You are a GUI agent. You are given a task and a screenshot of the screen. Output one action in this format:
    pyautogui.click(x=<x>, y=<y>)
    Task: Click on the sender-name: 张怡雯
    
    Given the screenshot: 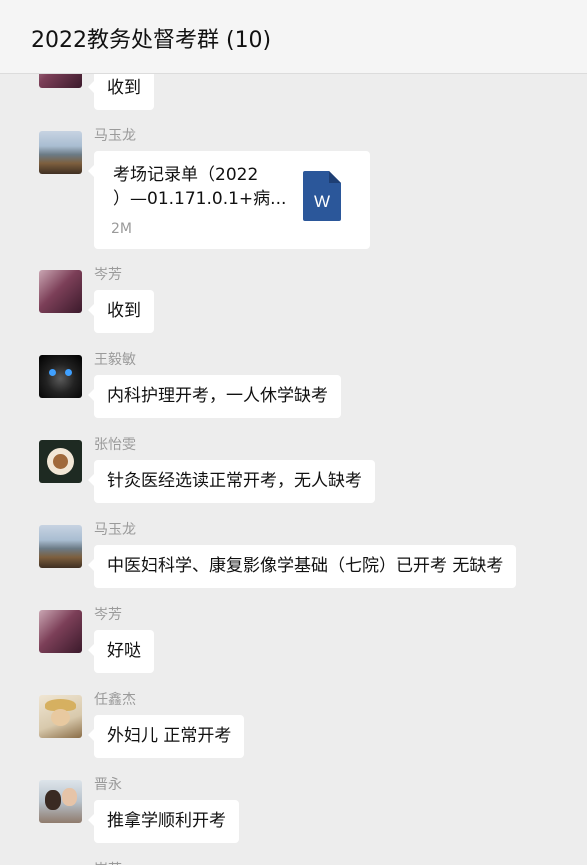 What is the action you would take?
    pyautogui.click(x=115, y=445)
    